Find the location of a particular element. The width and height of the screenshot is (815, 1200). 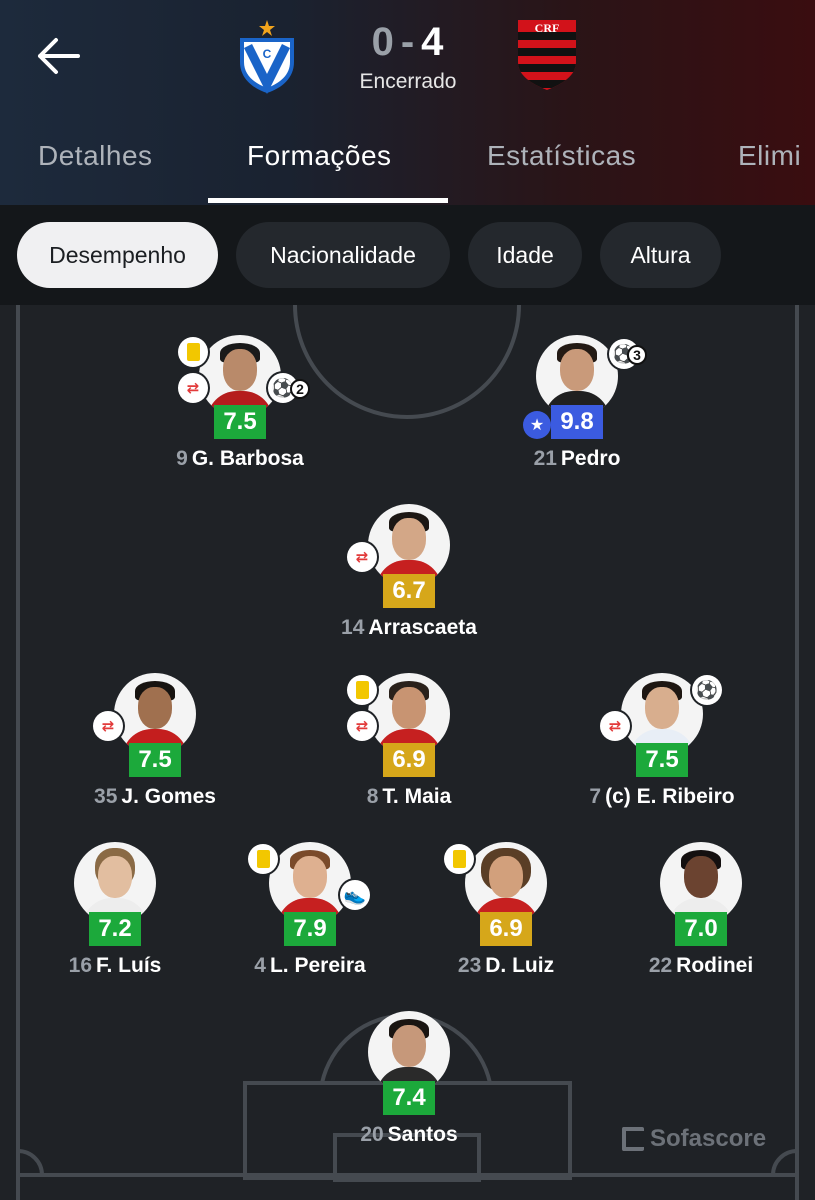

player-number: 8 is located at coordinates (372, 796).